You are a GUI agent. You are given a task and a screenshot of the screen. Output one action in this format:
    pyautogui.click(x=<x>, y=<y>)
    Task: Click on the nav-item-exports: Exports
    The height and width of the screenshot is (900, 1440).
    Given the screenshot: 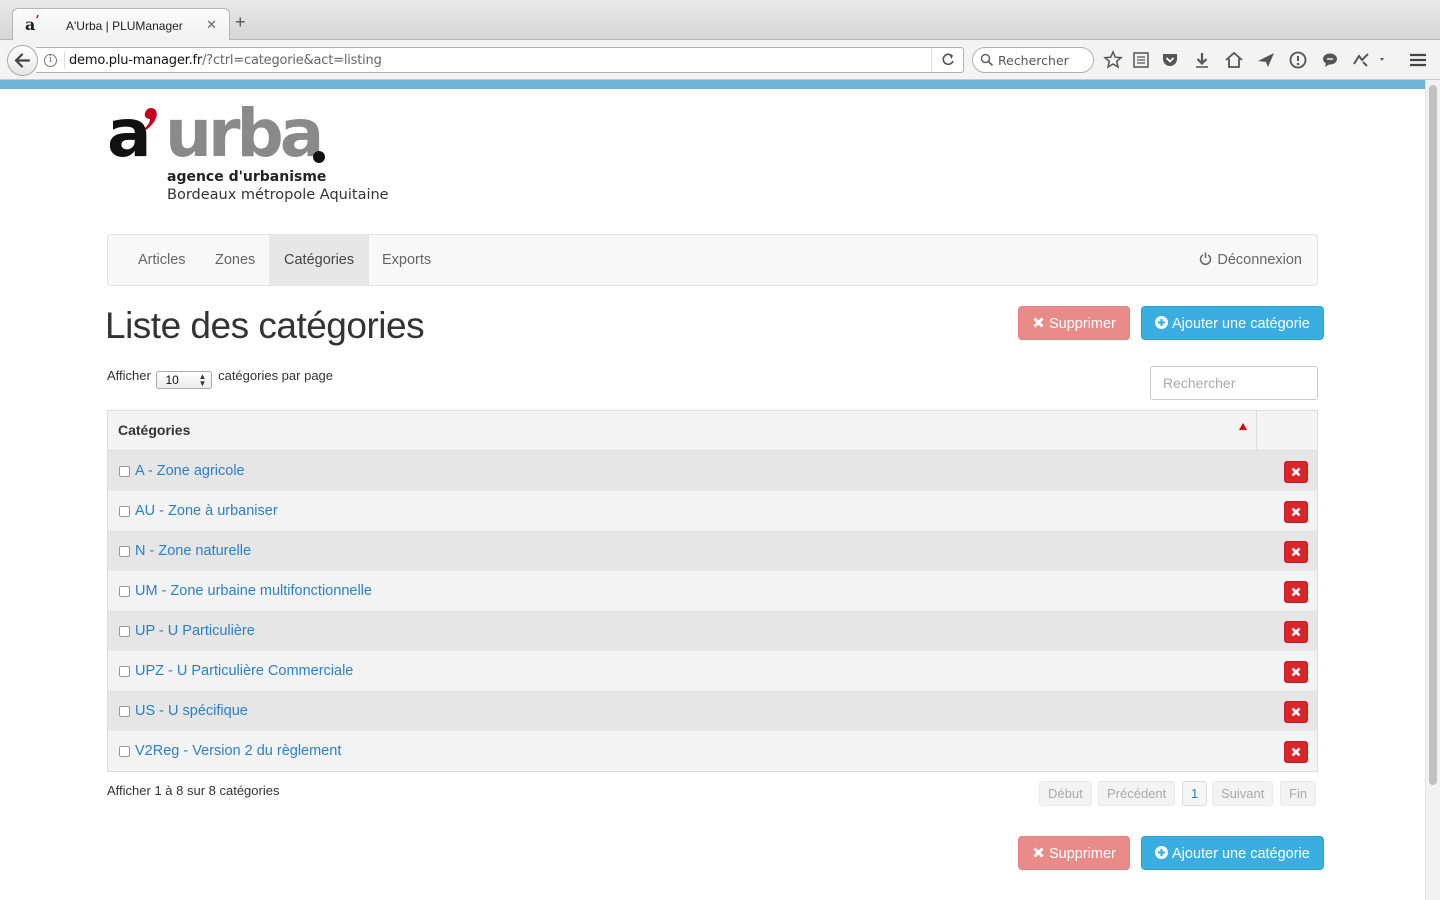 What is the action you would take?
    pyautogui.click(x=406, y=260)
    